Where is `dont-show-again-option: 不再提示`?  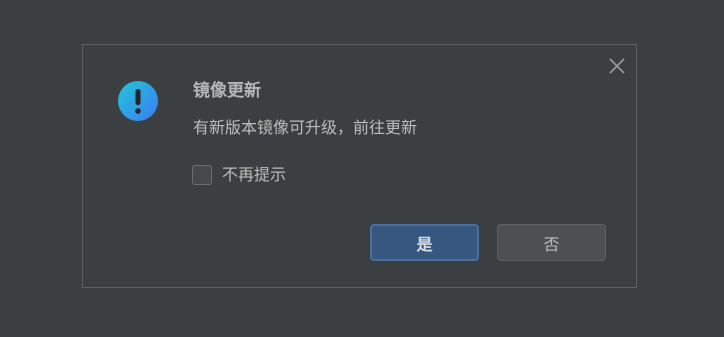 dont-show-again-option: 不再提示 is located at coordinates (239, 175).